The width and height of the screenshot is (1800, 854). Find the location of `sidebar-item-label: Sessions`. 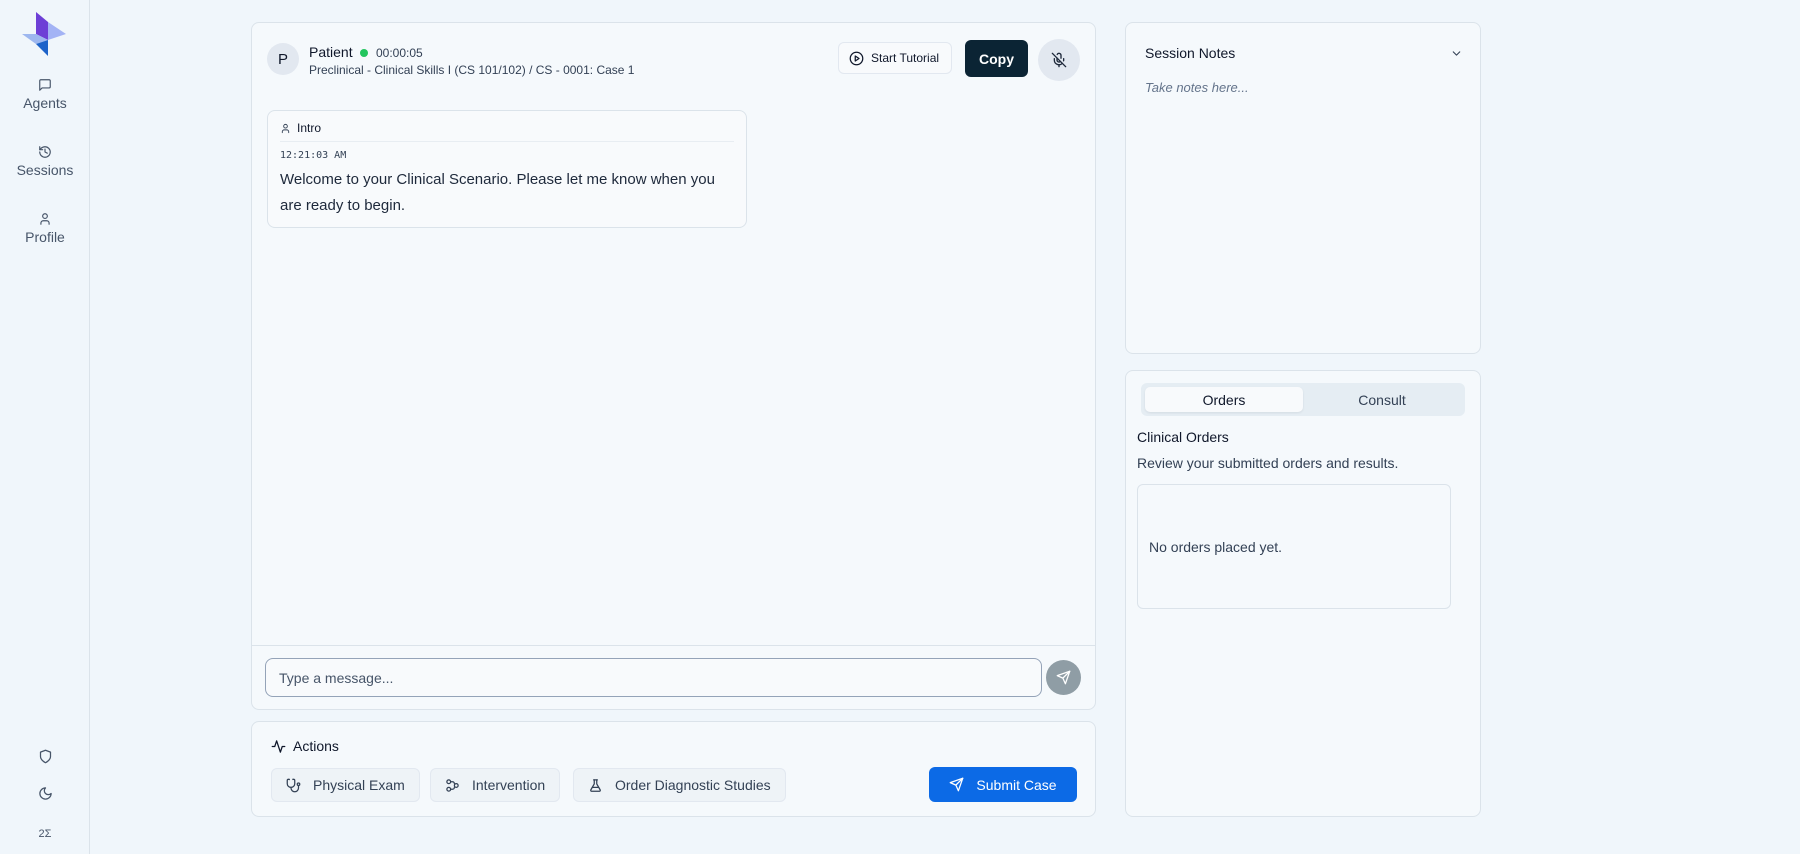

sidebar-item-label: Sessions is located at coordinates (45, 170).